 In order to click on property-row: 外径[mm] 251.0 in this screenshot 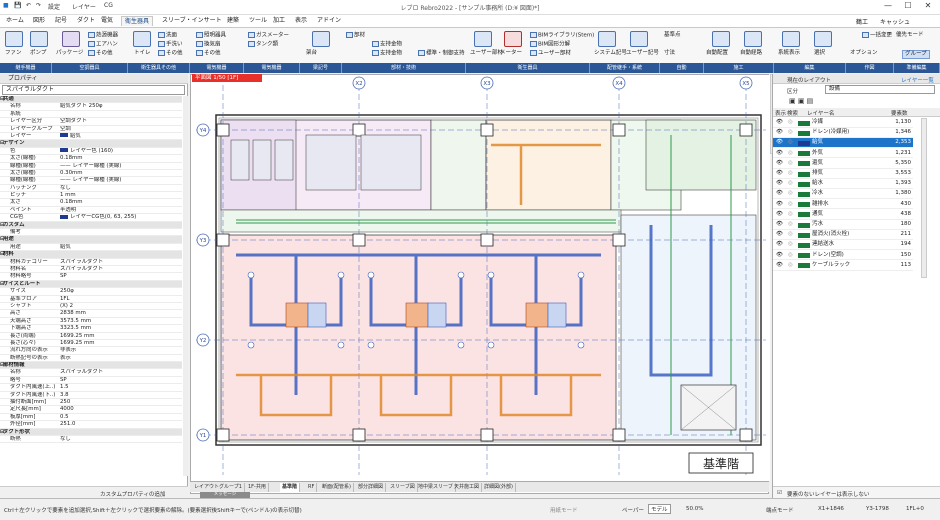, I will do `click(91, 425)`.